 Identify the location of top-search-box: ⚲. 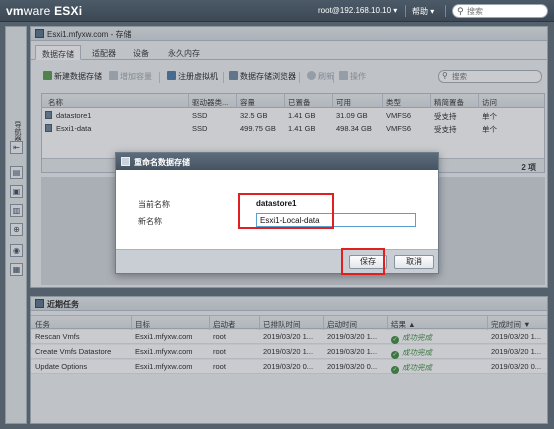
(500, 11).